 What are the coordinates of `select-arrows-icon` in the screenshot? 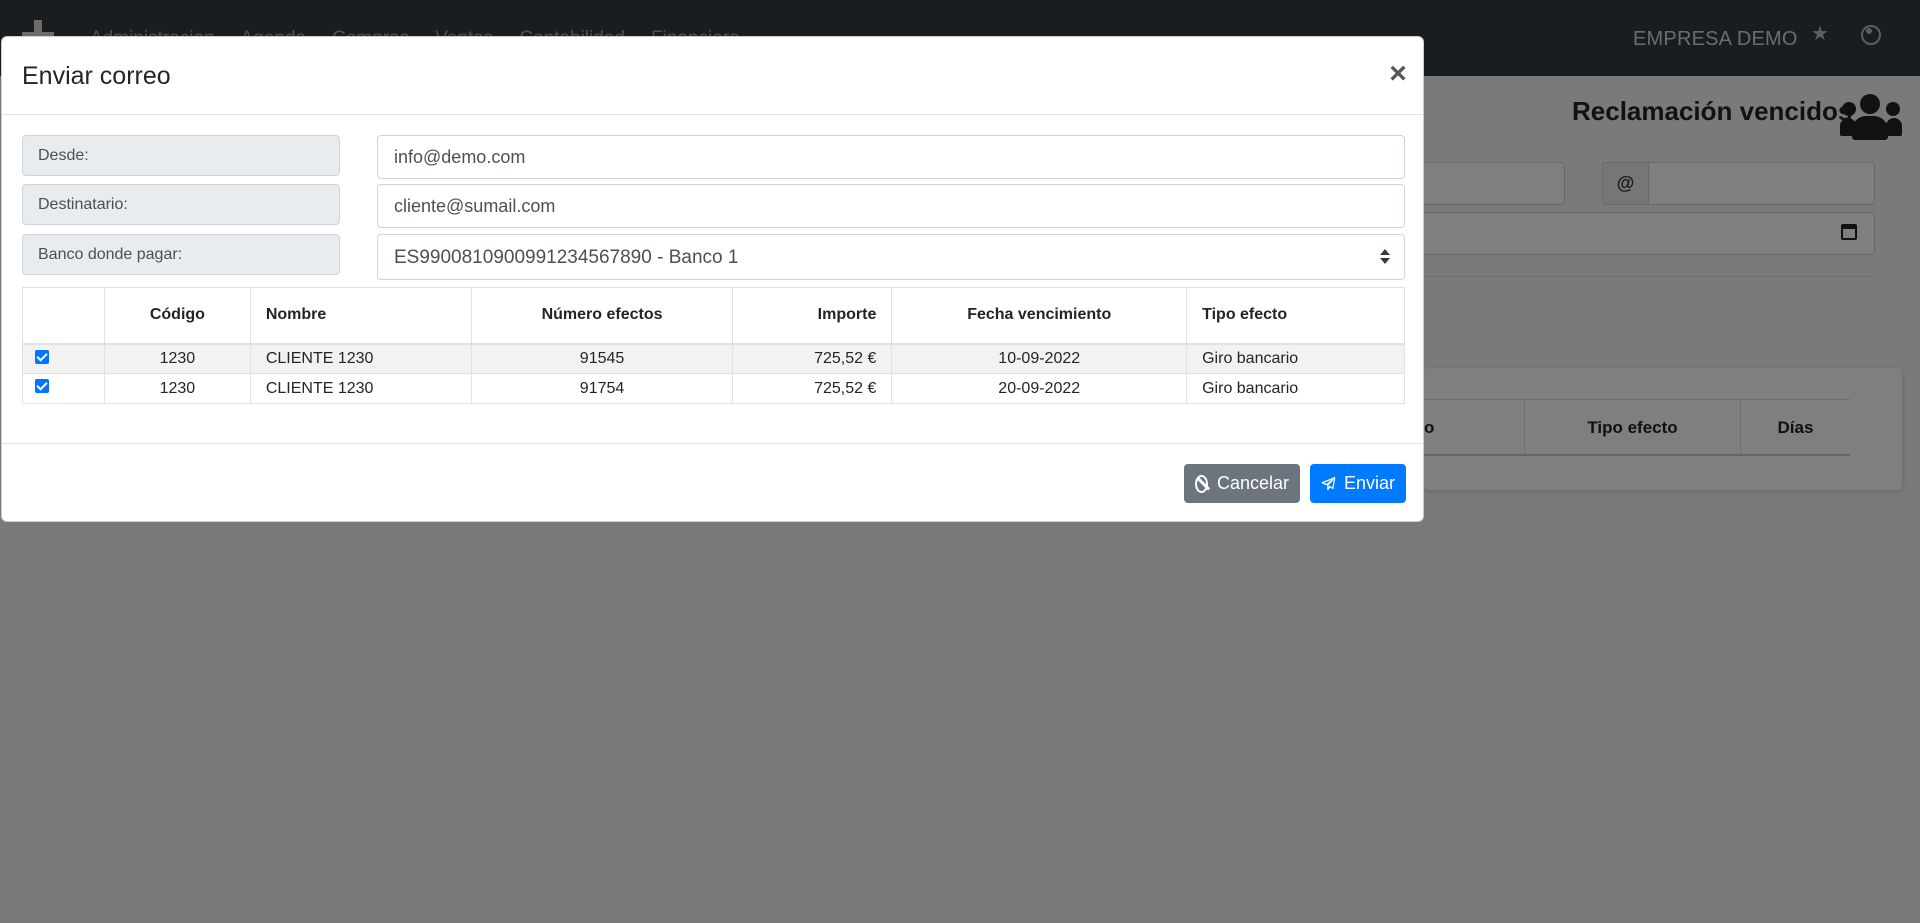 It's located at (1385, 257).